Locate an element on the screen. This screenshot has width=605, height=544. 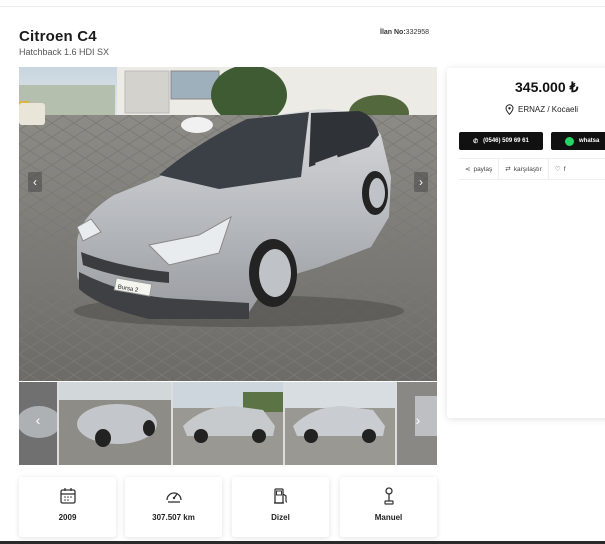
spec-mileage: 307.507 km is located at coordinates (173, 507).